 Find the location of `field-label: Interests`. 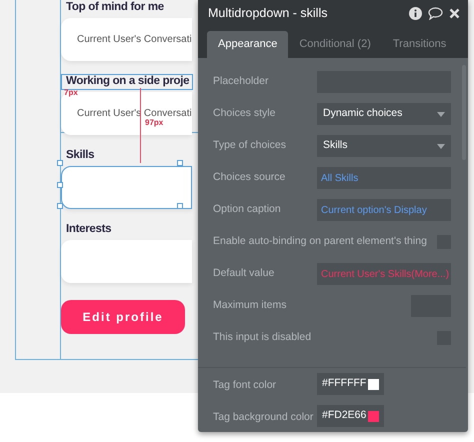

field-label: Interests is located at coordinates (89, 230).